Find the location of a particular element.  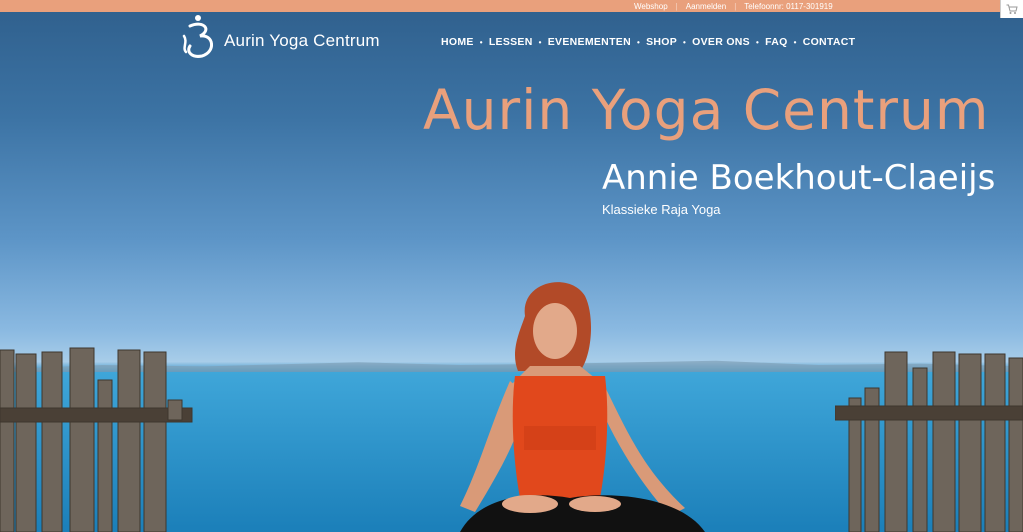

right-pier-image is located at coordinates (929, 441).